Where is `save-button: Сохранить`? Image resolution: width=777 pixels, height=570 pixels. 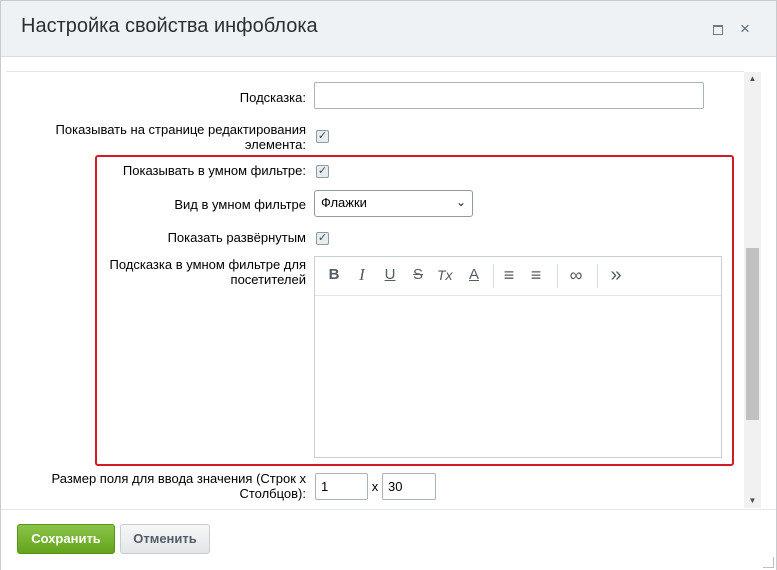 save-button: Сохранить is located at coordinates (66, 539).